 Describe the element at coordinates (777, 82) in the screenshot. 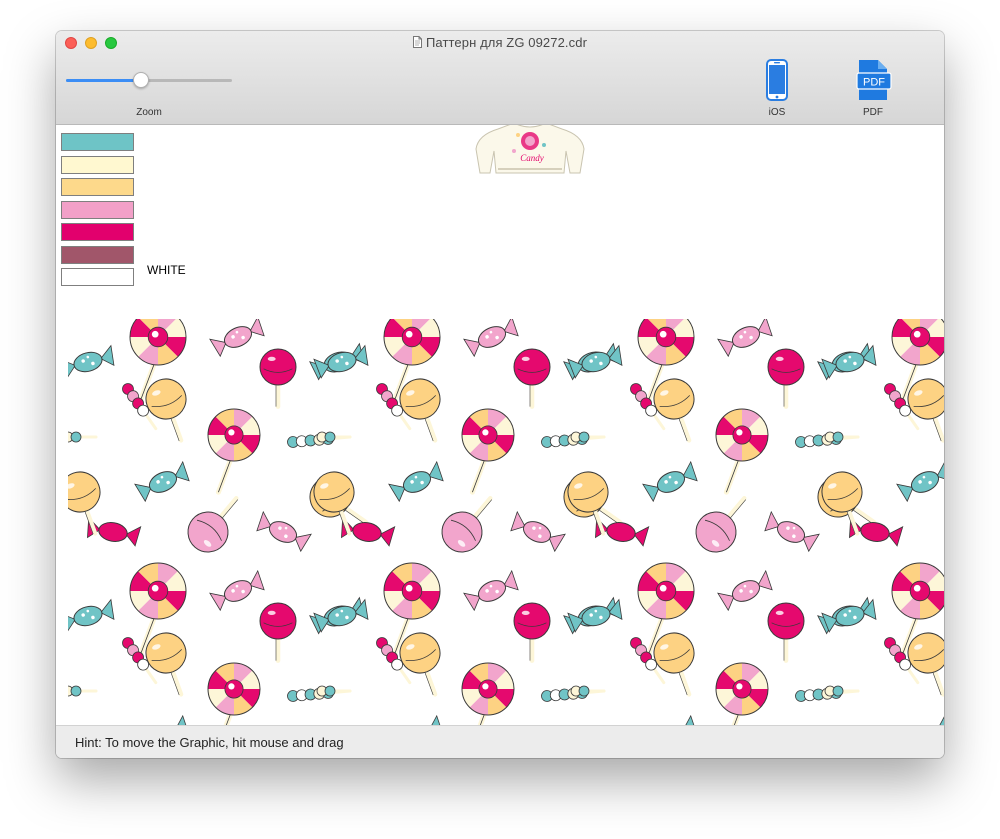

I see `iphone-icon` at that location.